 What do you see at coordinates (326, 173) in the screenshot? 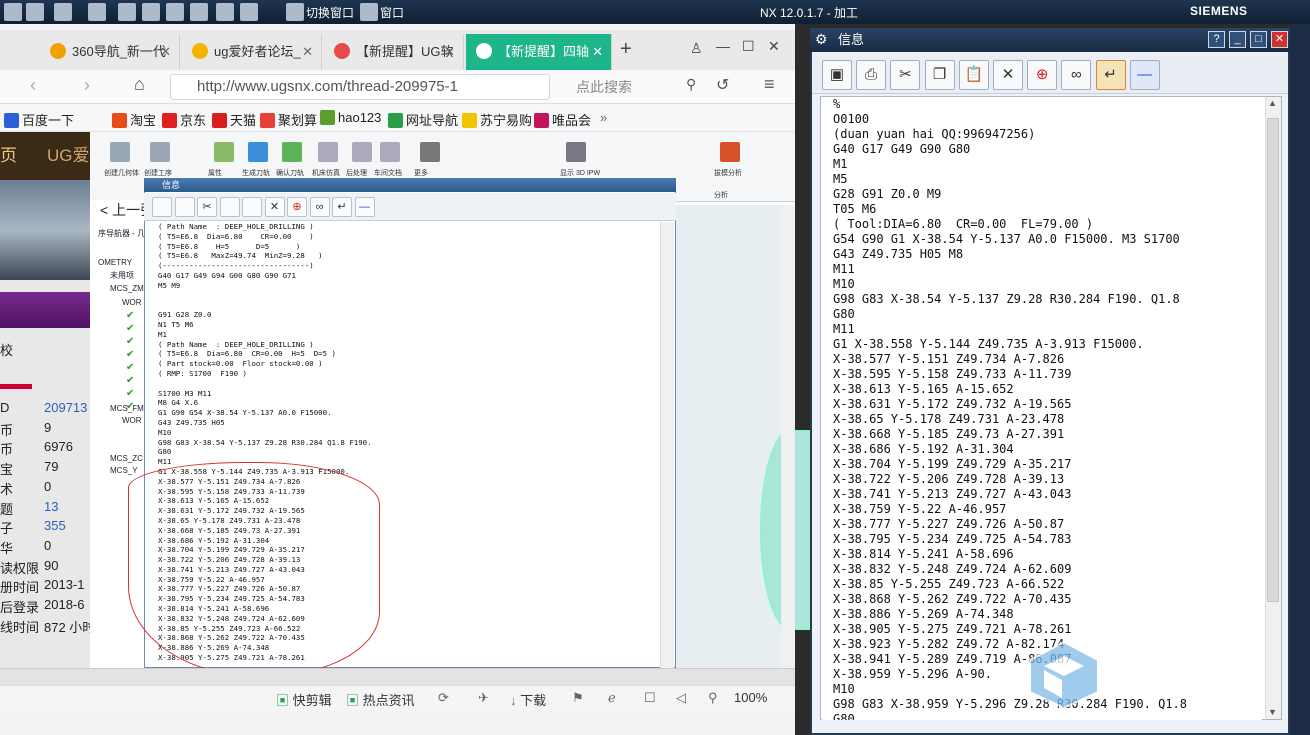
I see `ribbon-button: 机床仿真` at bounding box center [326, 173].